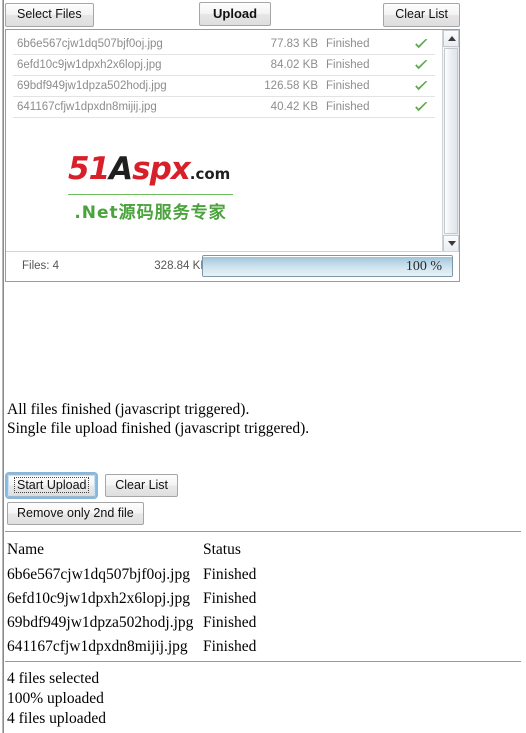  What do you see at coordinates (49, 15) in the screenshot?
I see `select-files-button: Select Files` at bounding box center [49, 15].